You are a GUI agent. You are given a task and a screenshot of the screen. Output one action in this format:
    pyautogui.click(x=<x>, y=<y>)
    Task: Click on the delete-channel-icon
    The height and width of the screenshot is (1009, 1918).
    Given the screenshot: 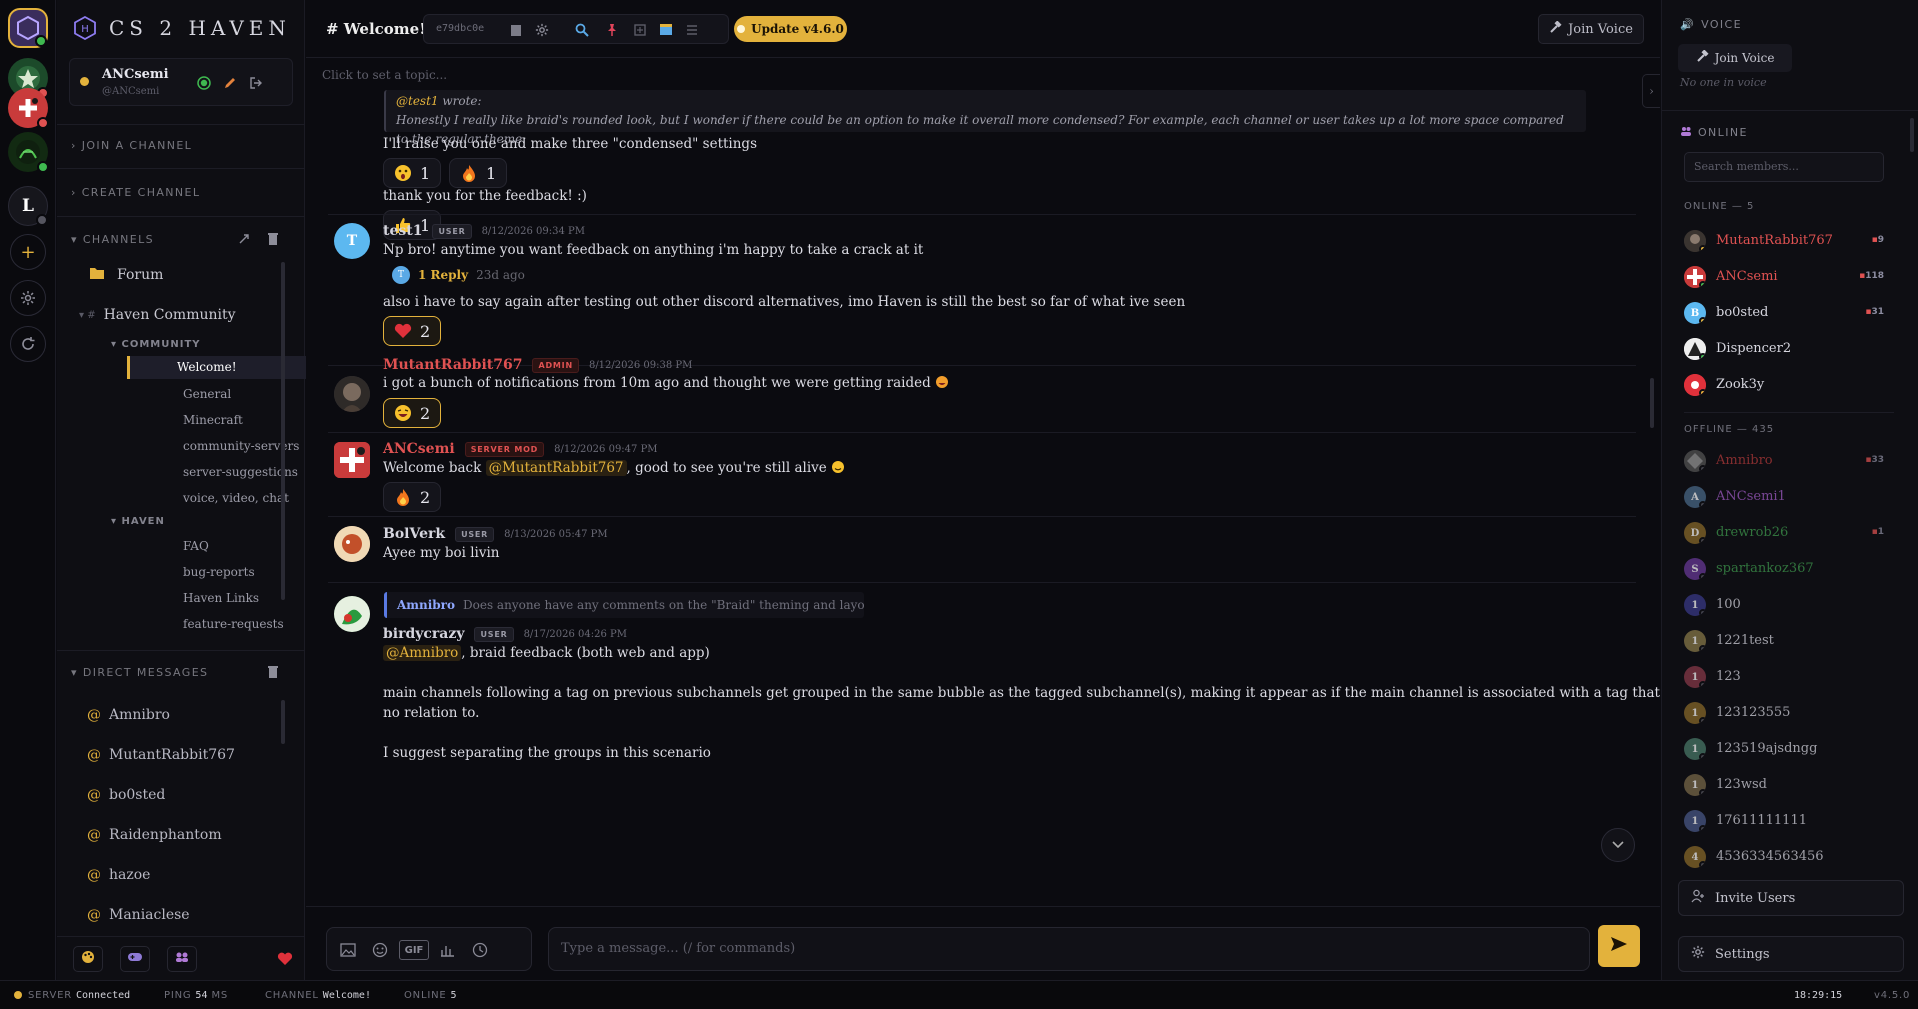 What is the action you would take?
    pyautogui.click(x=273, y=241)
    